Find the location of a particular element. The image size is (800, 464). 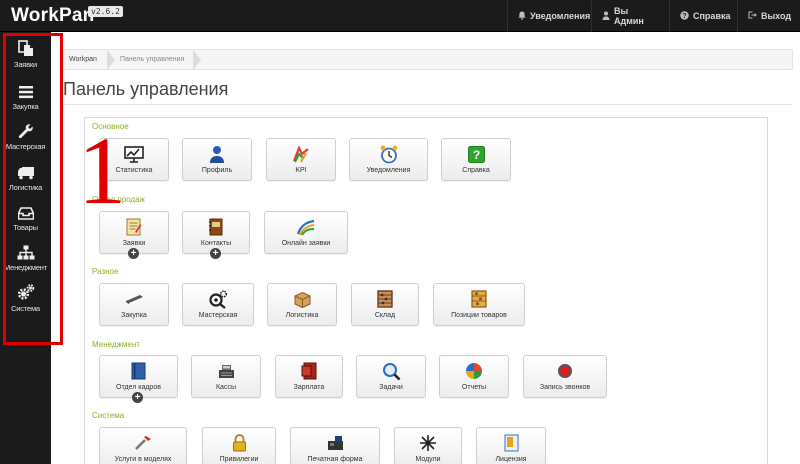

tile-warehouse: Склад is located at coordinates (385, 304).